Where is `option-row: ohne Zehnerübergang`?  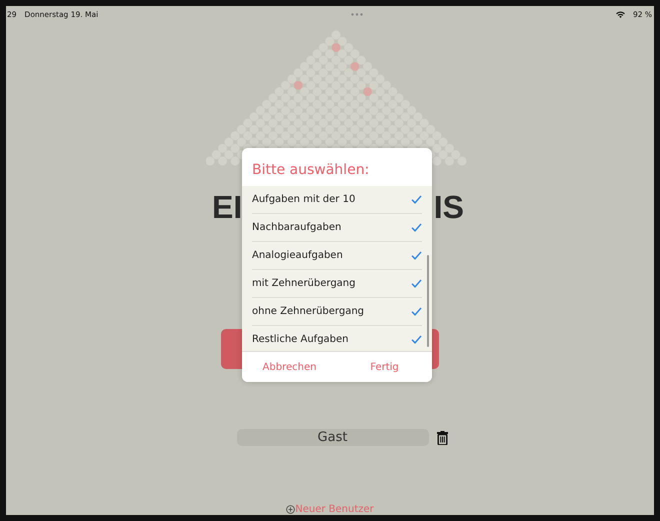 option-row: ohne Zehnerübergang is located at coordinates (337, 312).